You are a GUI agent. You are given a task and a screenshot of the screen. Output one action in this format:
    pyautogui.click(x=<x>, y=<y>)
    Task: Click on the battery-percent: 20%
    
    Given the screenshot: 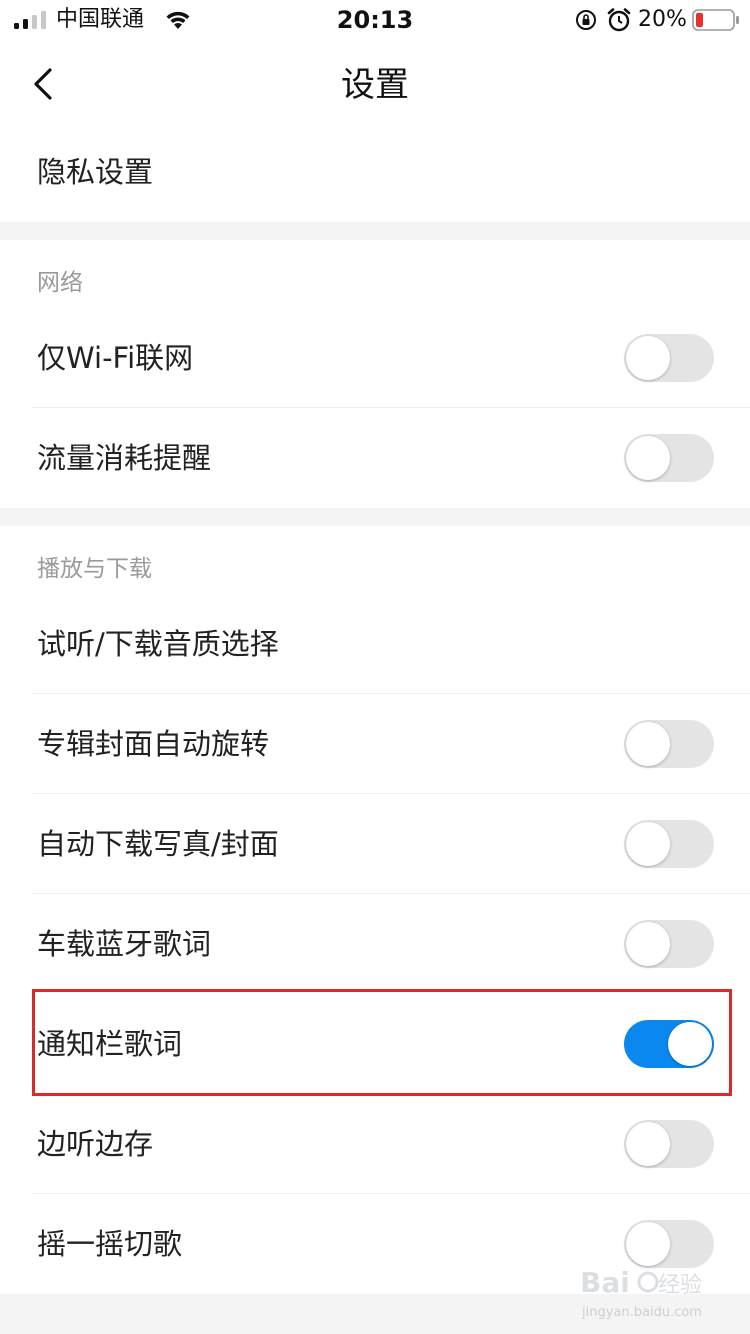 What is the action you would take?
    pyautogui.click(x=662, y=19)
    